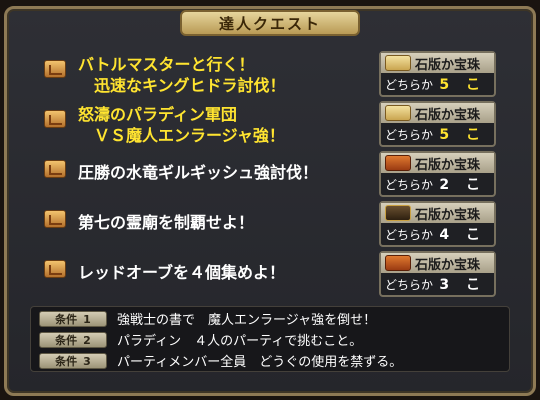 The width and height of the screenshot is (540, 400). I want to click on condition-tag: 条件 1, so click(73, 319).